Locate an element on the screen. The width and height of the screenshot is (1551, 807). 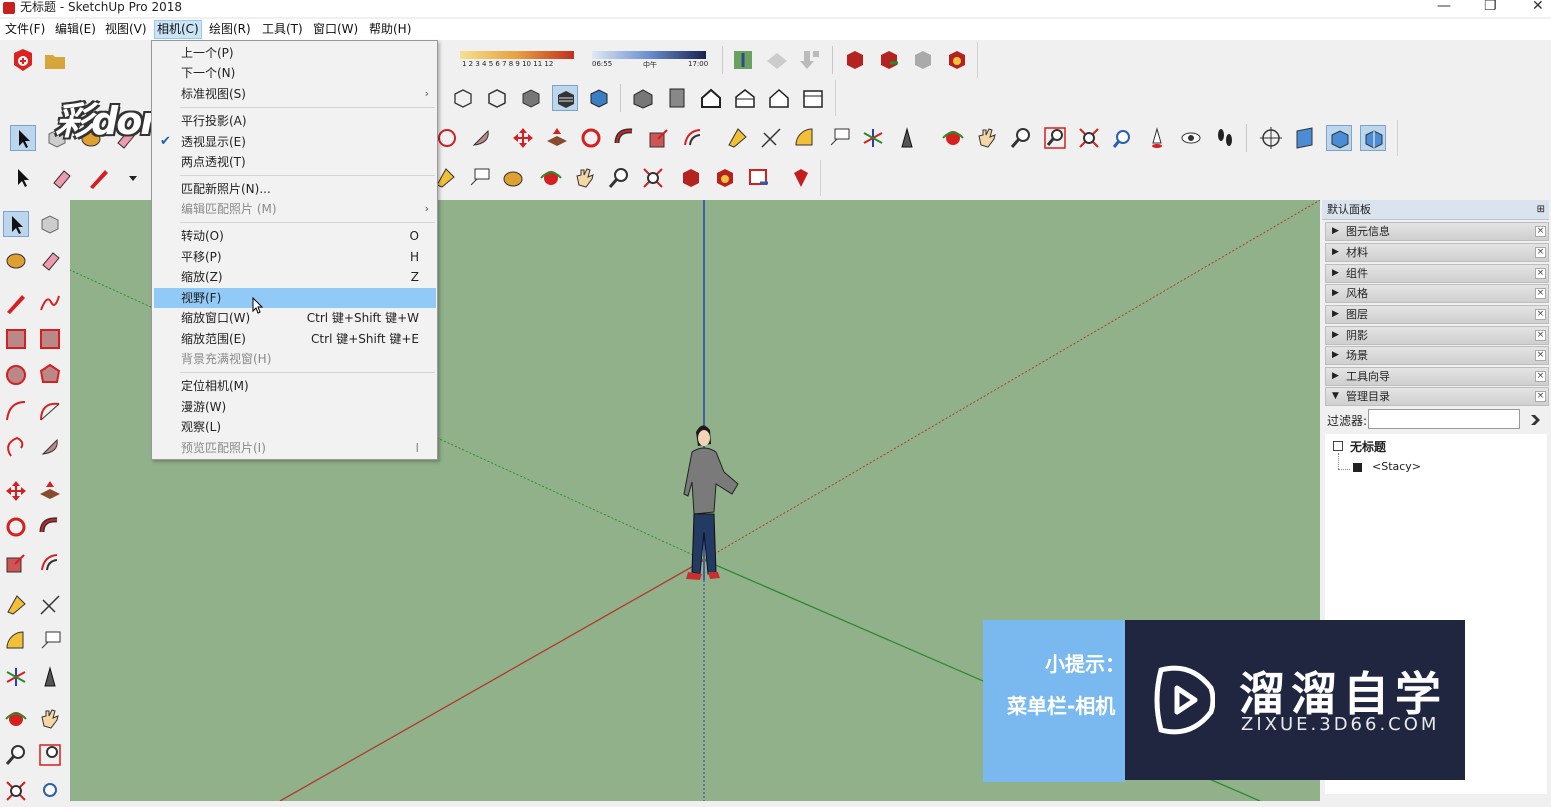
top-view-icon is located at coordinates (677, 98).